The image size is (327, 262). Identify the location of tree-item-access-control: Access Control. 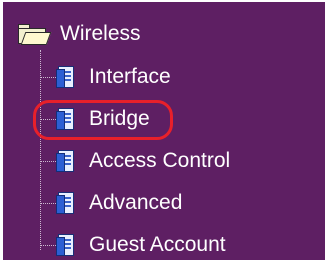
(135, 161).